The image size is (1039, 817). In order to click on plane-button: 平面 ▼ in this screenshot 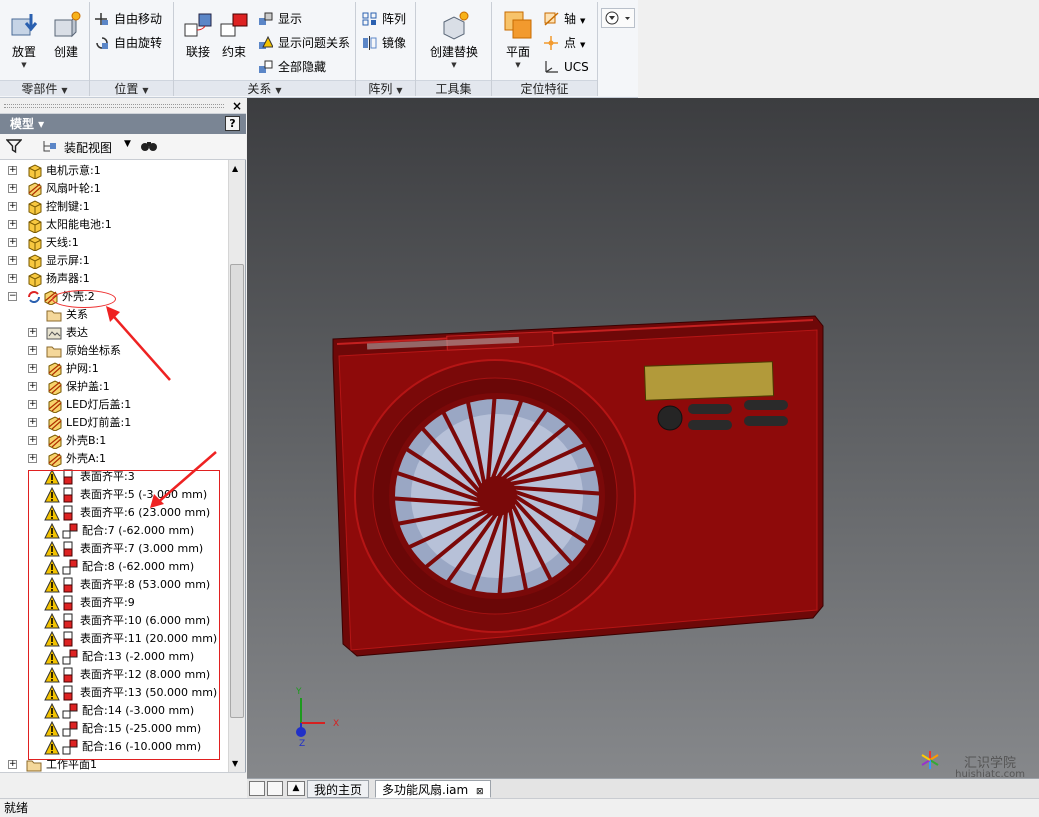, I will do `click(518, 42)`.